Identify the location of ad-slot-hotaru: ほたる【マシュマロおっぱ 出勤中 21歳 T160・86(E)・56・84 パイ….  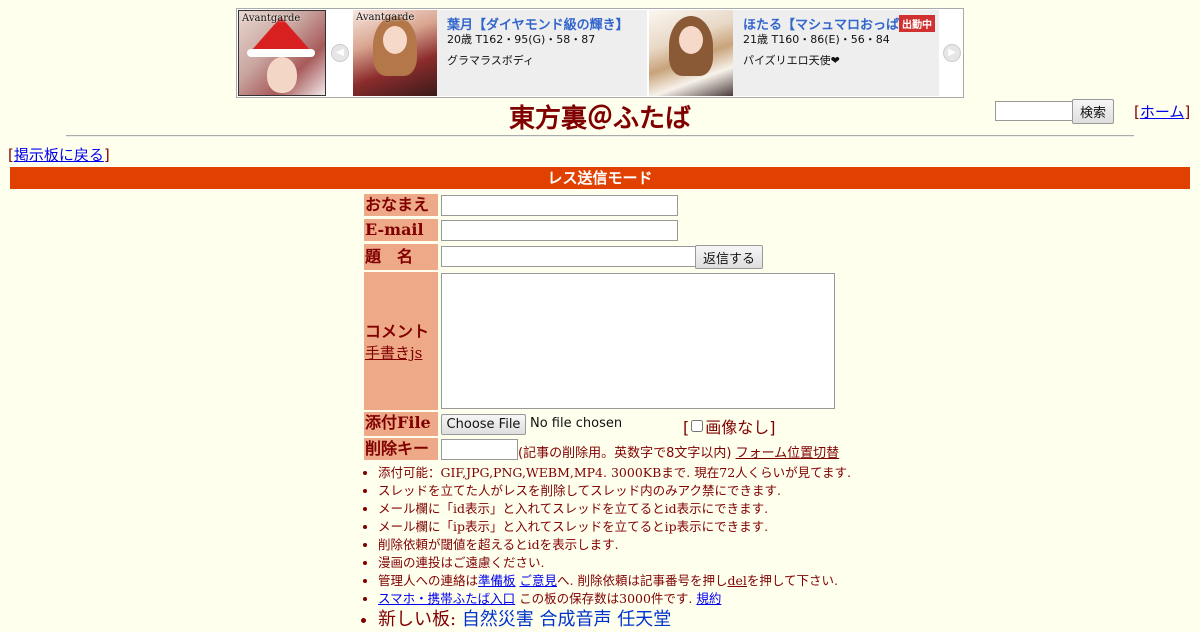
(794, 53).